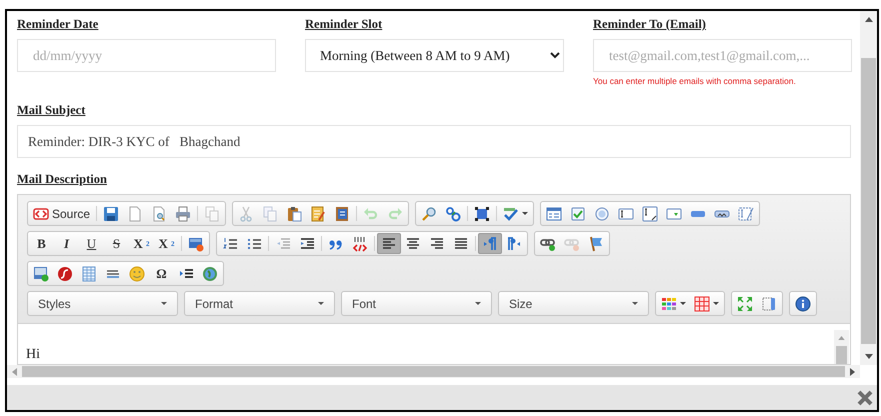 Image resolution: width=881 pixels, height=416 pixels. What do you see at coordinates (146, 55) in the screenshot?
I see `date-field: dd/mm/yyyy` at bounding box center [146, 55].